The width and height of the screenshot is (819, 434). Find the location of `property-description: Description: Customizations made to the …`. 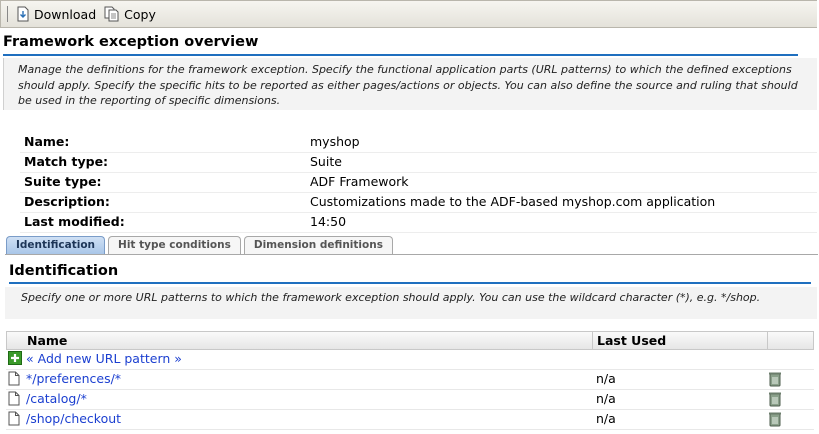

property-description: Description: Customizations made to the … is located at coordinates (418, 203).